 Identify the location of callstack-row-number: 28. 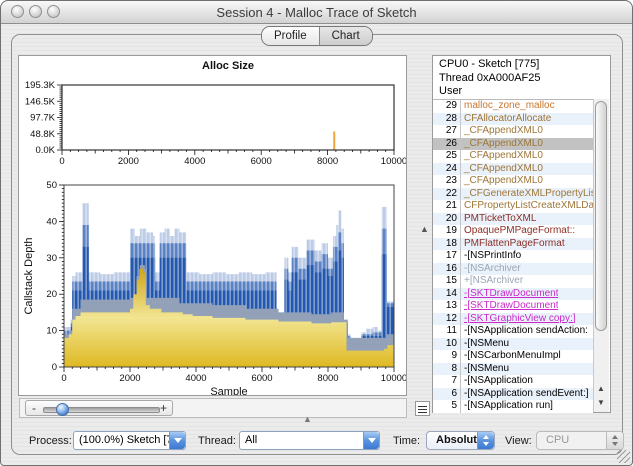
(451, 118).